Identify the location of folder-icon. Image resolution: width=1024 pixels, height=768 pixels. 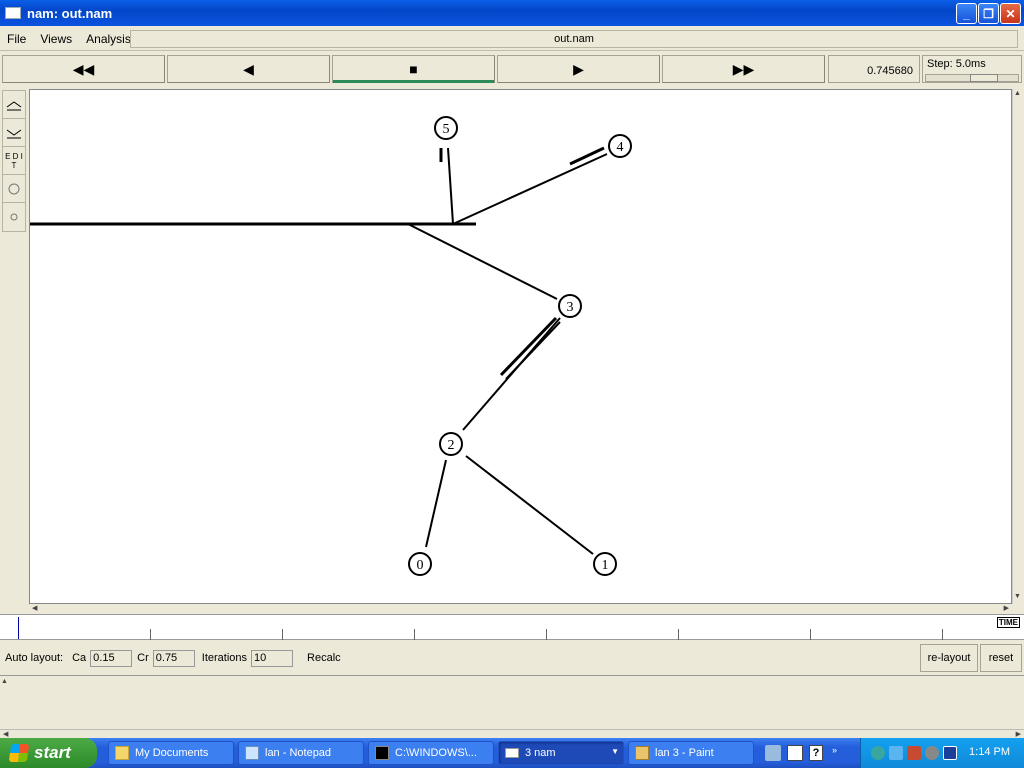
(122, 753).